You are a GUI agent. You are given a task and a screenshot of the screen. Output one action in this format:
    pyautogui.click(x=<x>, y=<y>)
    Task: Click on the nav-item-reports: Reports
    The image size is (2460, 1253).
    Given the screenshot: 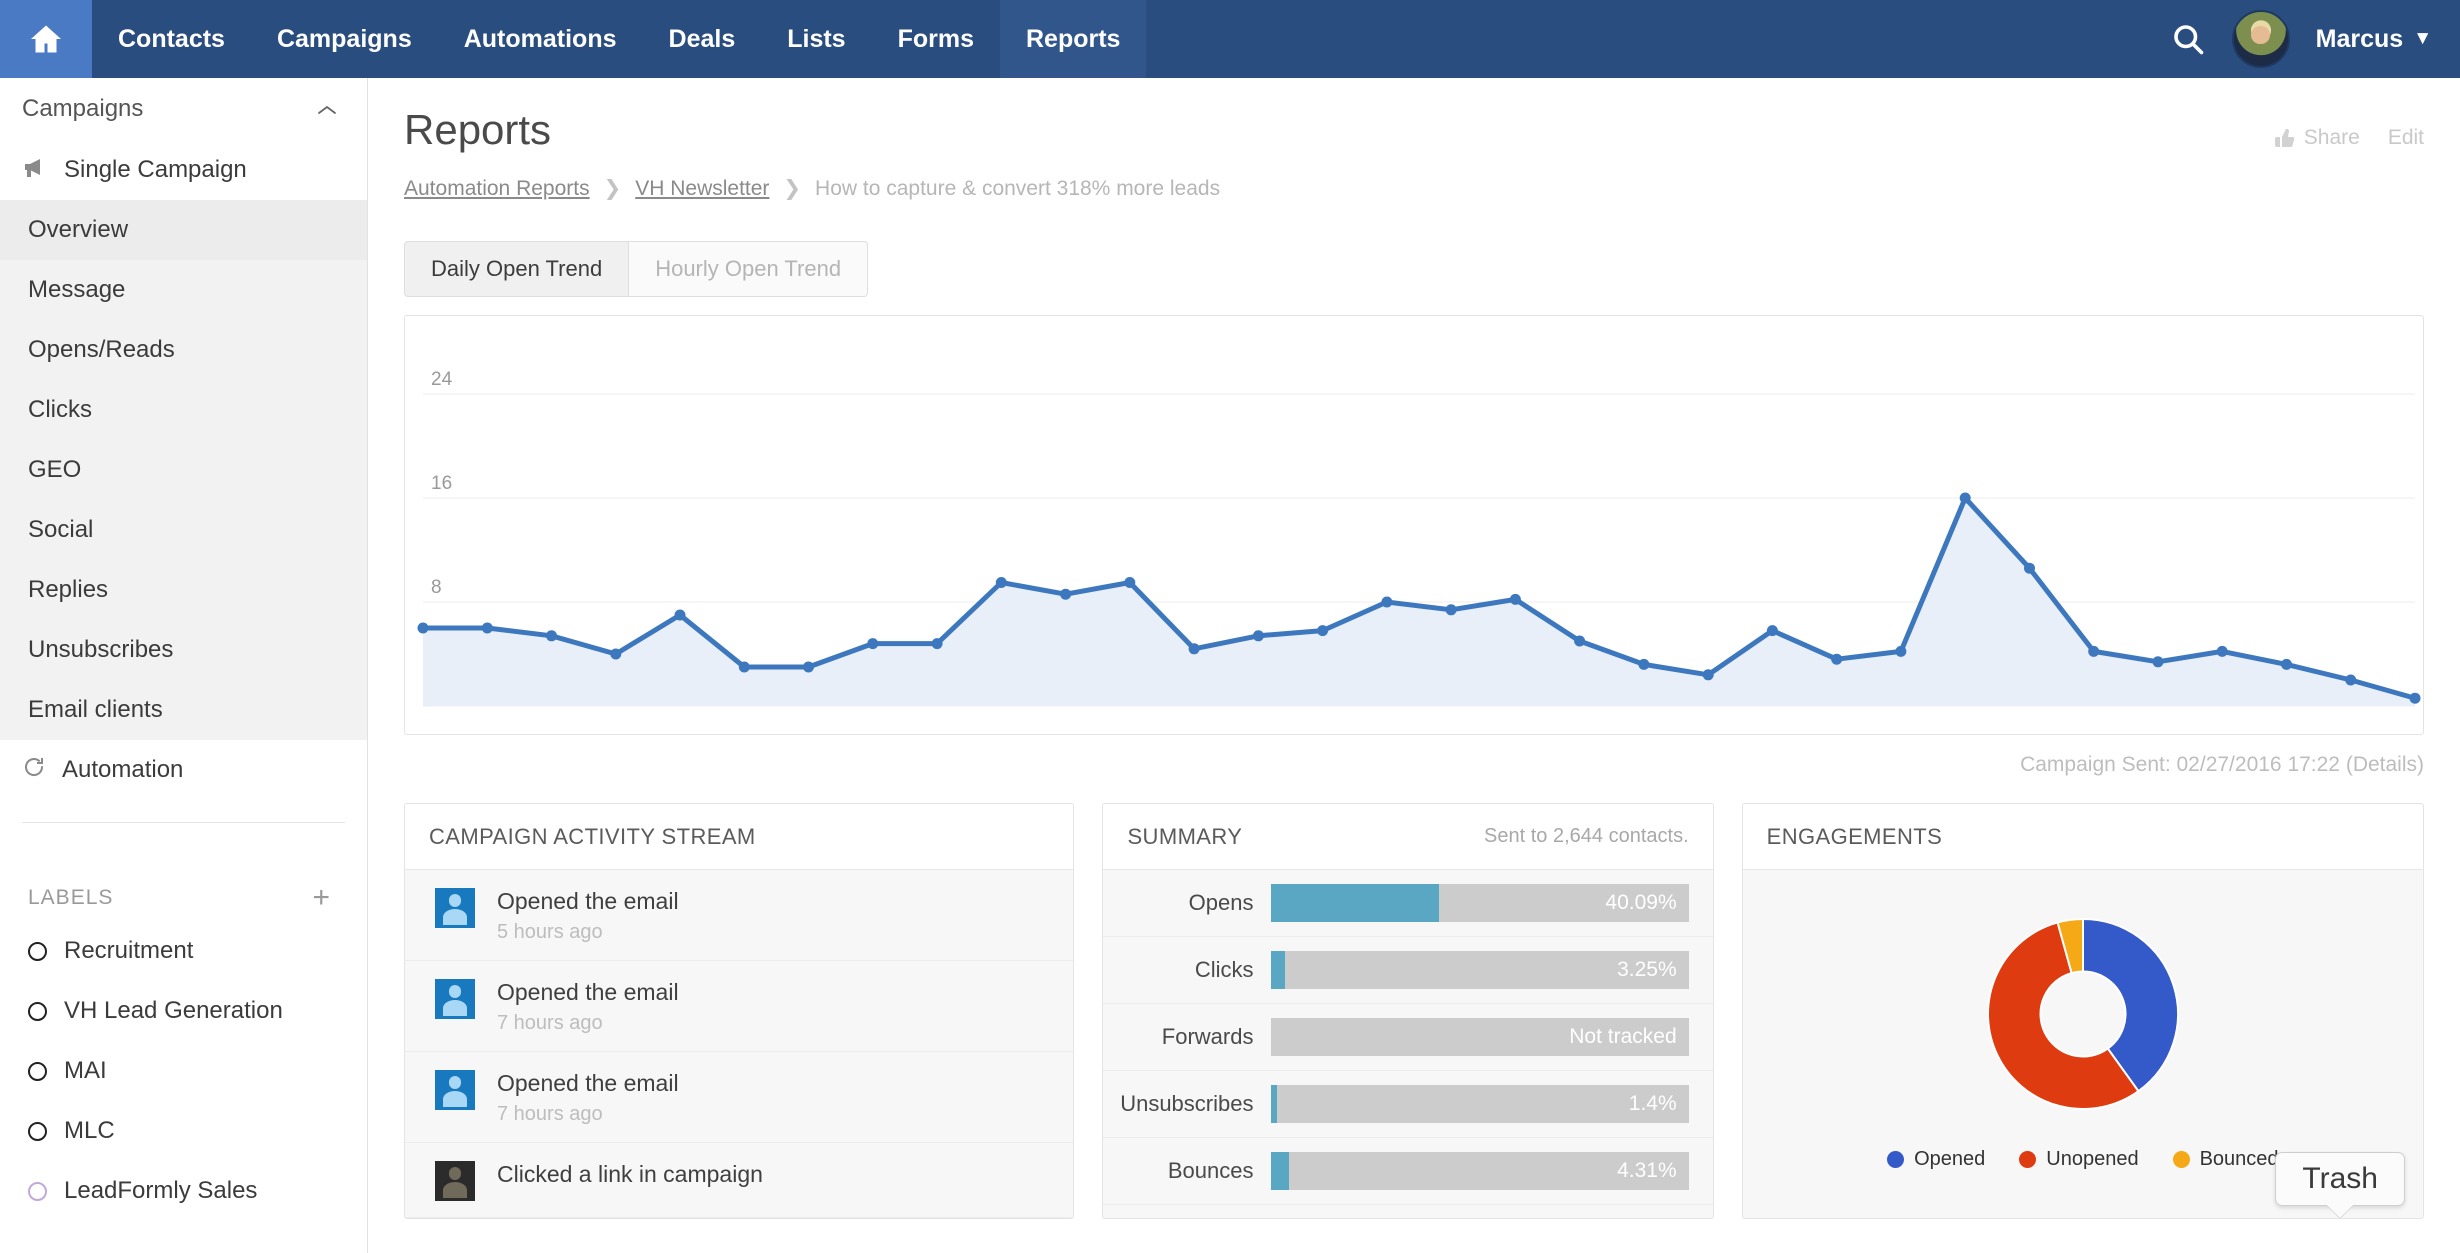 What is the action you would take?
    pyautogui.click(x=1073, y=39)
    